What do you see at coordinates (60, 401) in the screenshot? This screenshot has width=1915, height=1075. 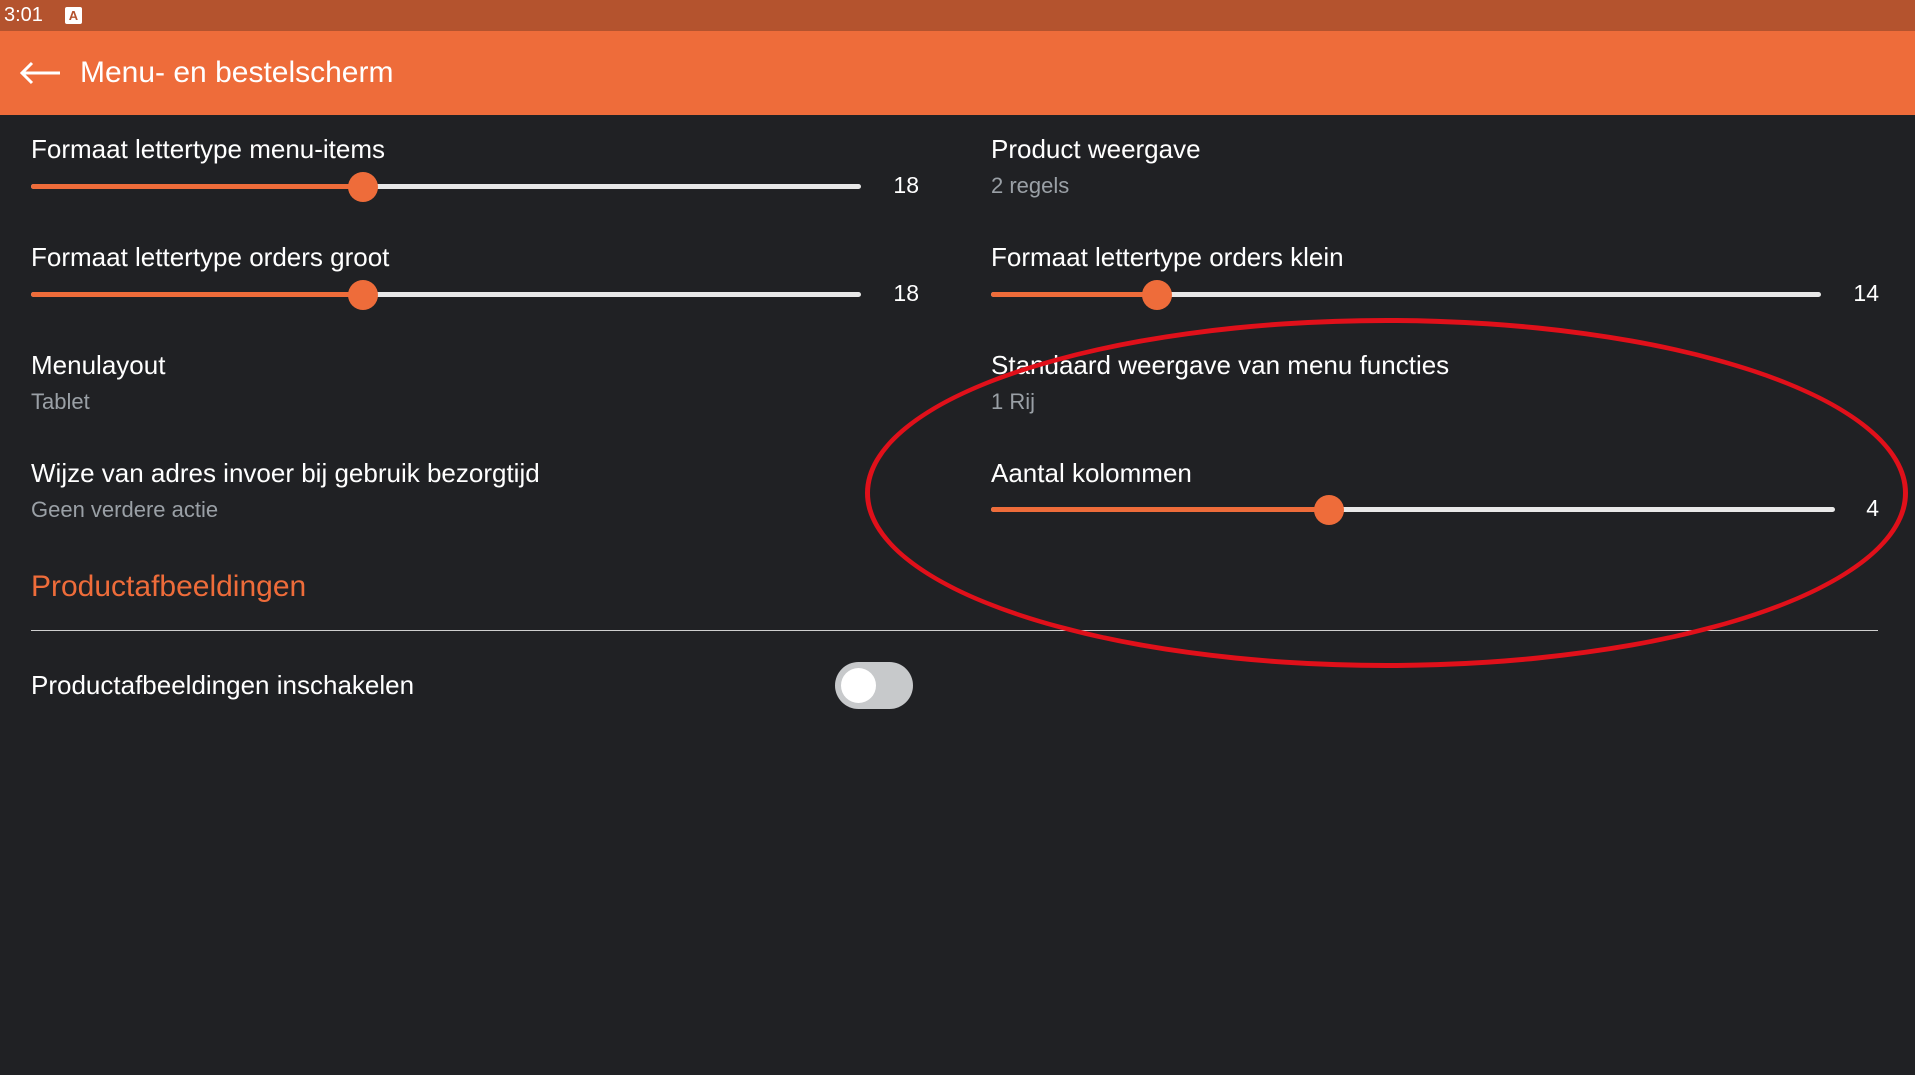 I see `pref-summary: Tablet` at bounding box center [60, 401].